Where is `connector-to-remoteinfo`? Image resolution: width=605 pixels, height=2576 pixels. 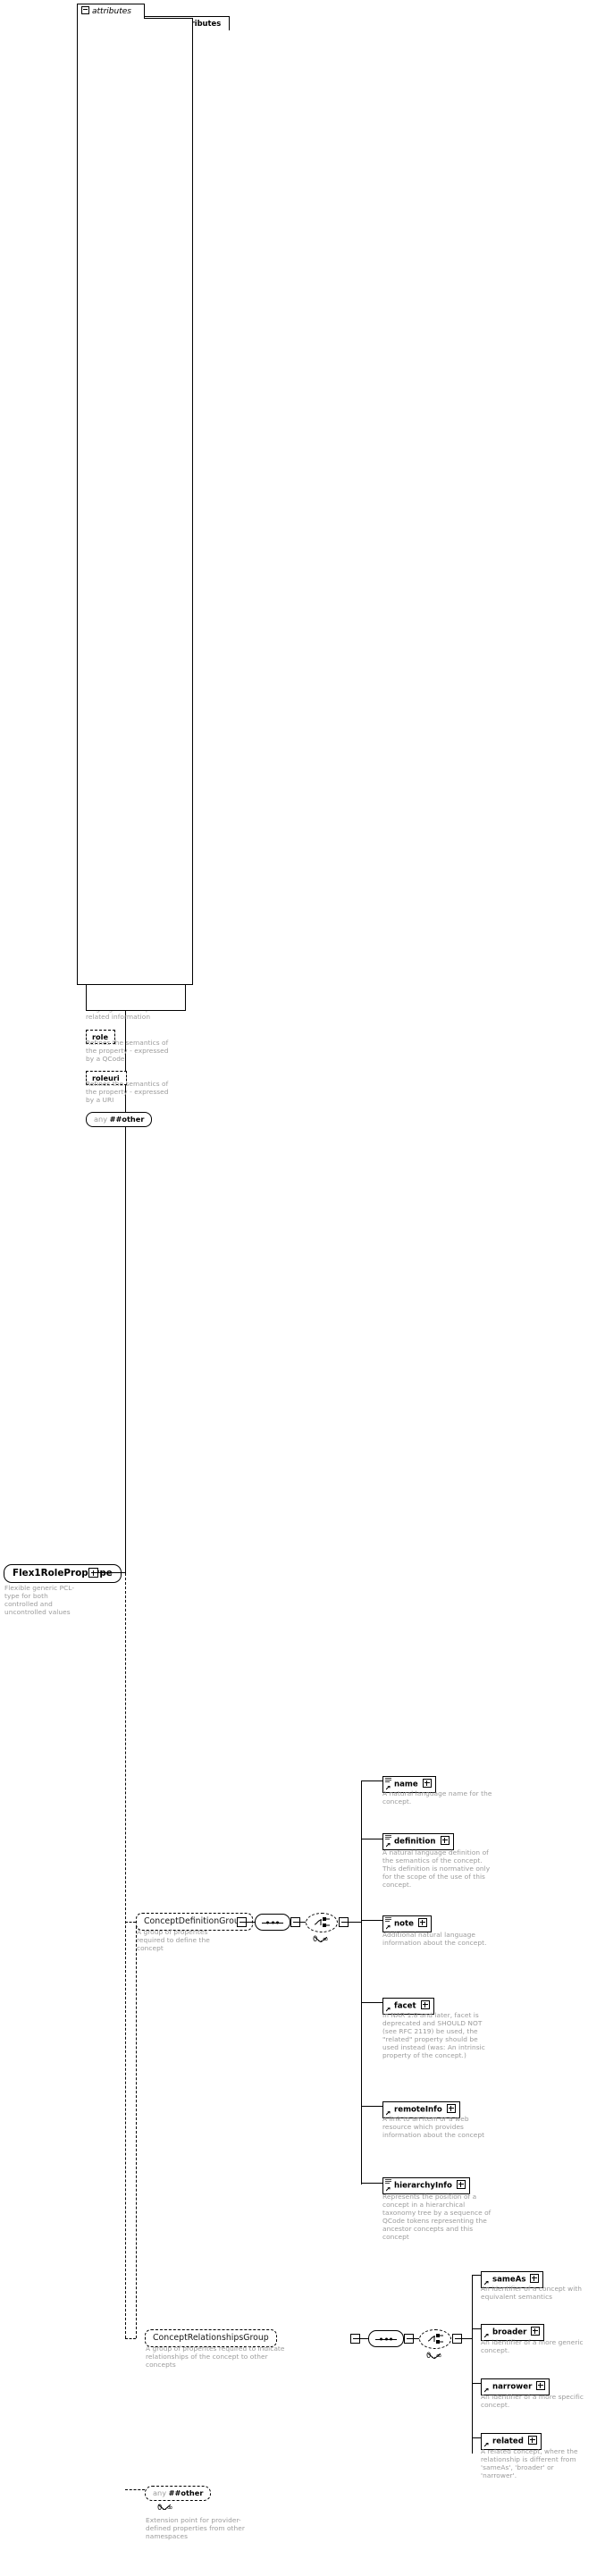 connector-to-remoteinfo is located at coordinates (371, 2107).